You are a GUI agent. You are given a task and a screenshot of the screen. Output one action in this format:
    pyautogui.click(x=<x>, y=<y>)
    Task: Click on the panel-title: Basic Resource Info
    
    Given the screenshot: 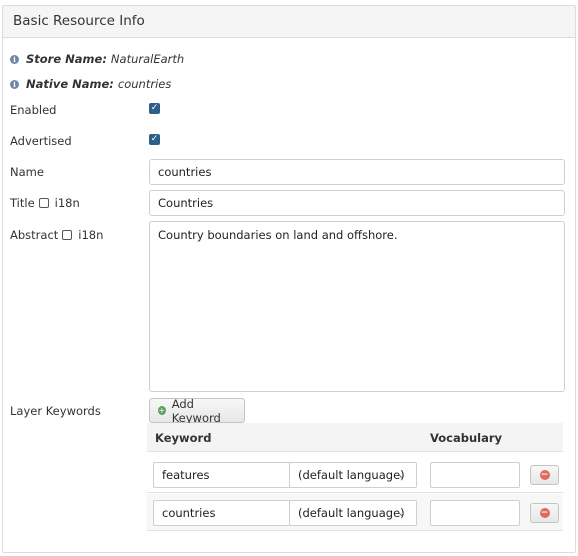 What is the action you would take?
    pyautogui.click(x=289, y=22)
    